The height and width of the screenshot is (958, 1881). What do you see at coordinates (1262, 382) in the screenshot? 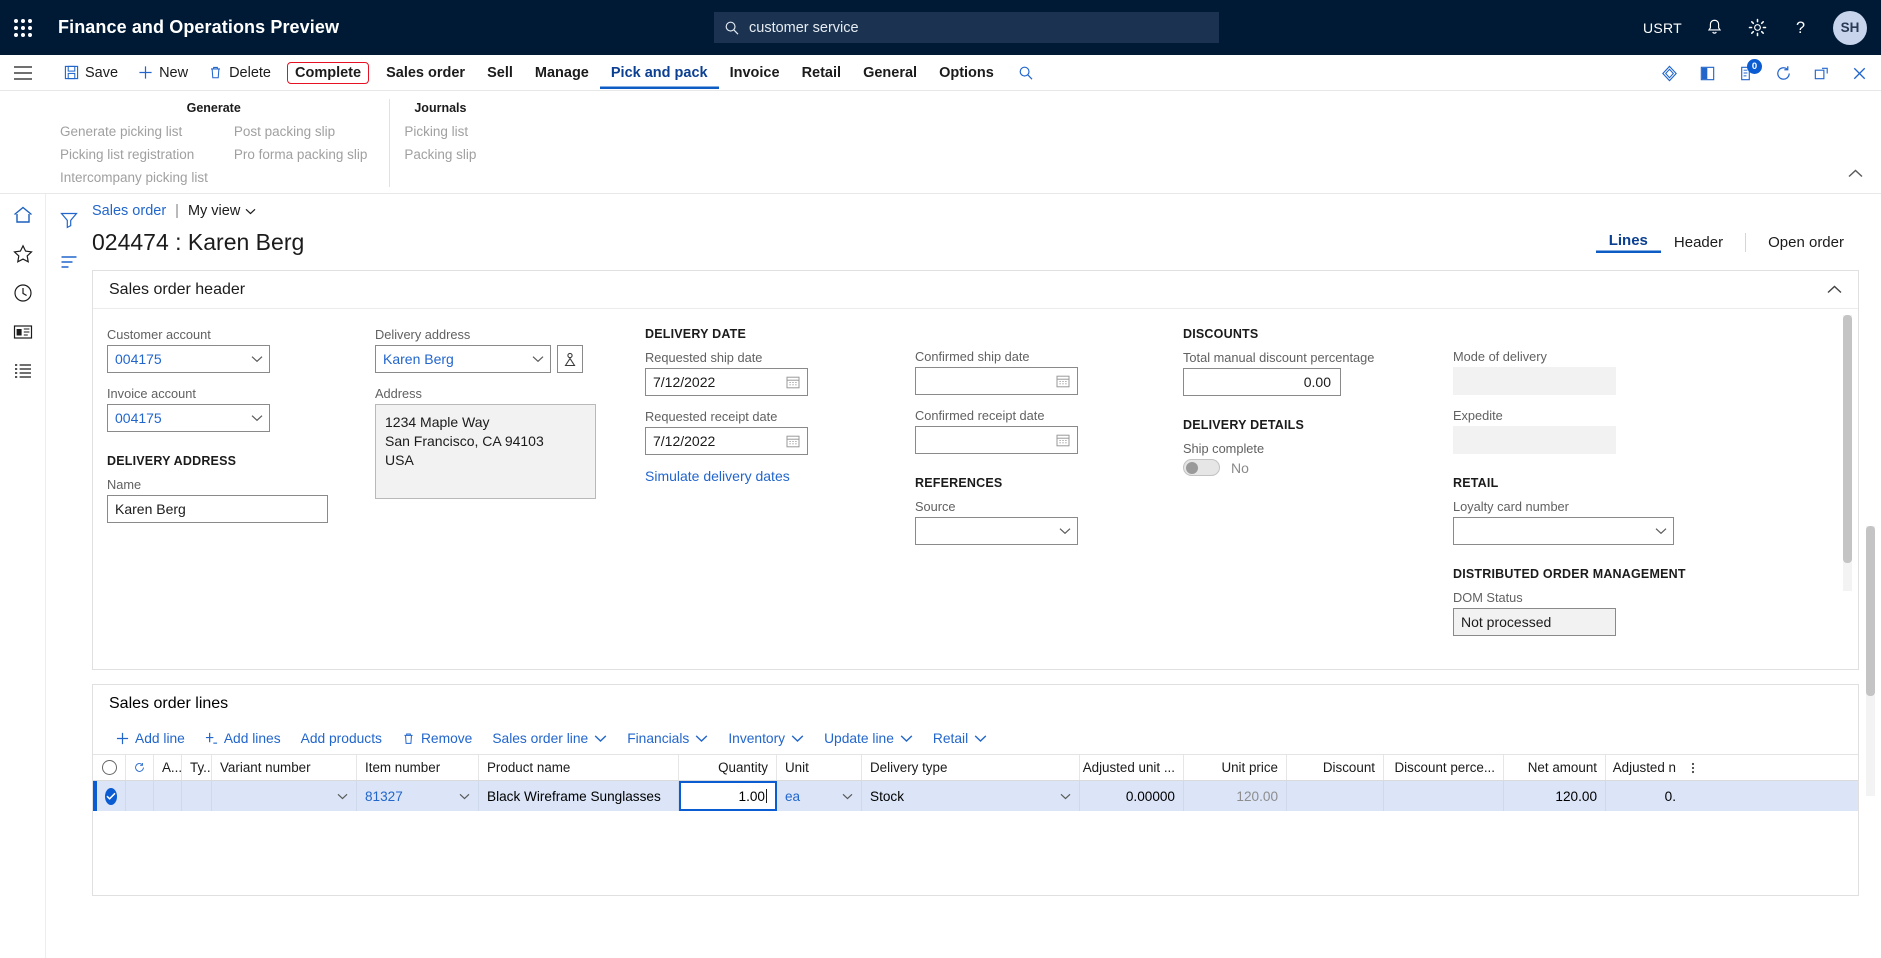
I see `total-manual-discount-input: 0.00` at bounding box center [1262, 382].